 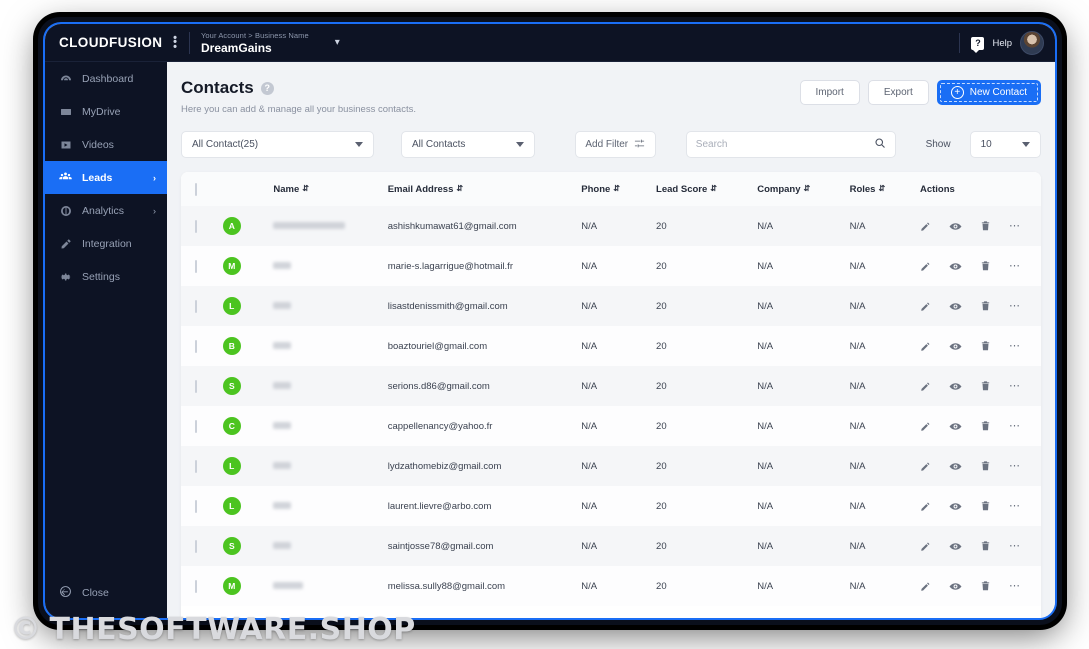 What do you see at coordinates (213, 629) in the screenshot?
I see `watermark: © THESOFTWARE.SHOP` at bounding box center [213, 629].